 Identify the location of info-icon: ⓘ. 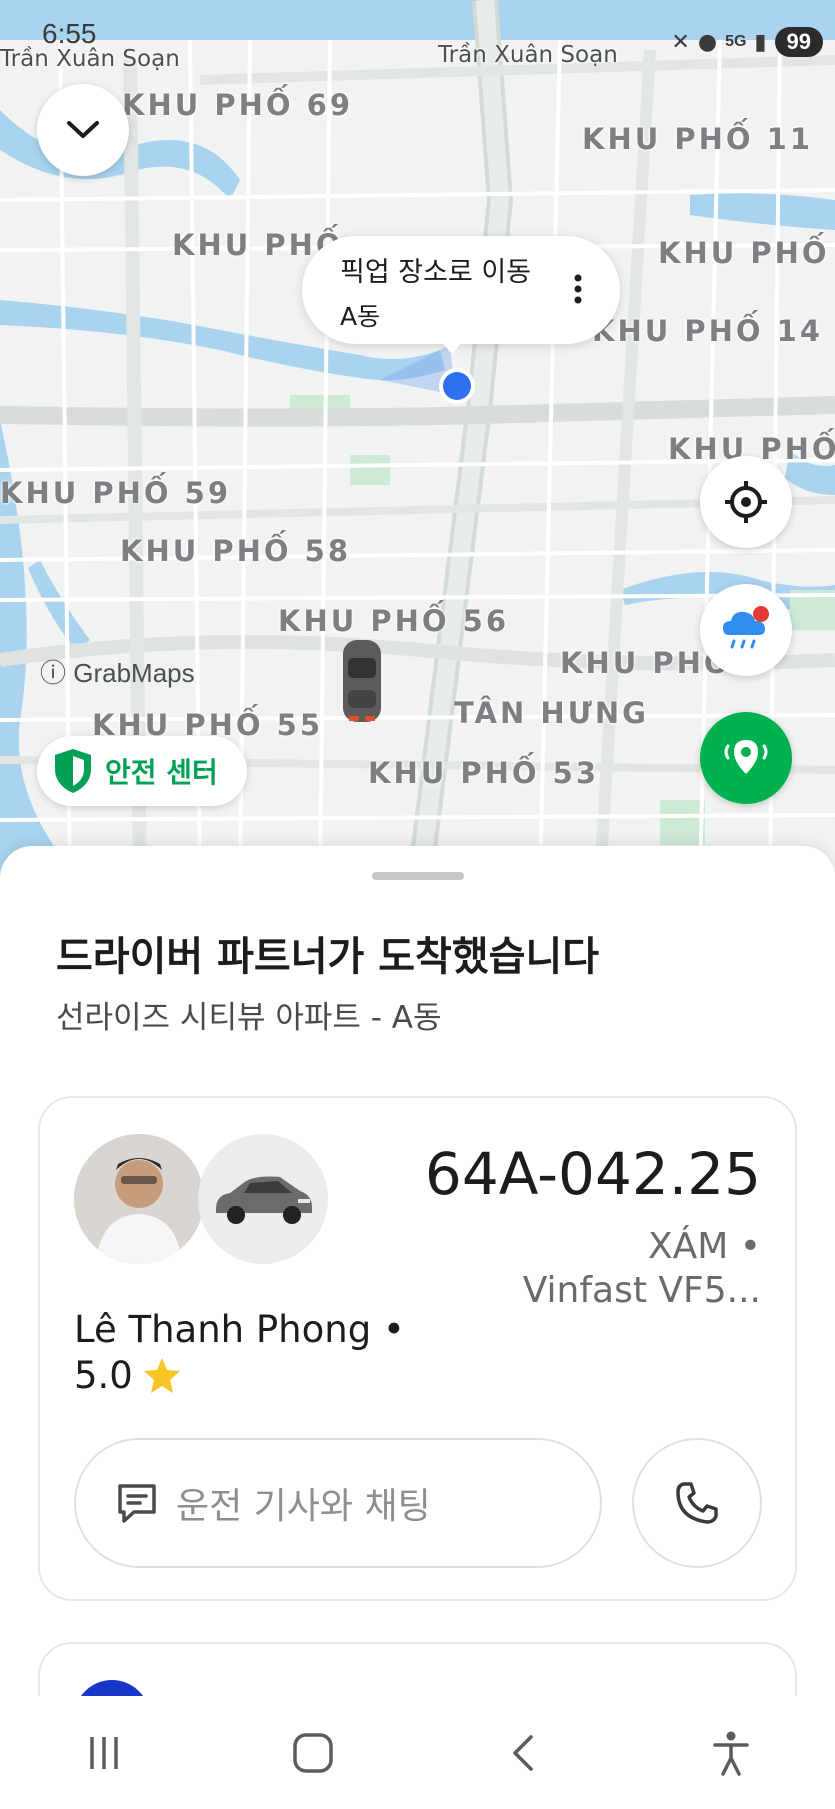
(57, 673).